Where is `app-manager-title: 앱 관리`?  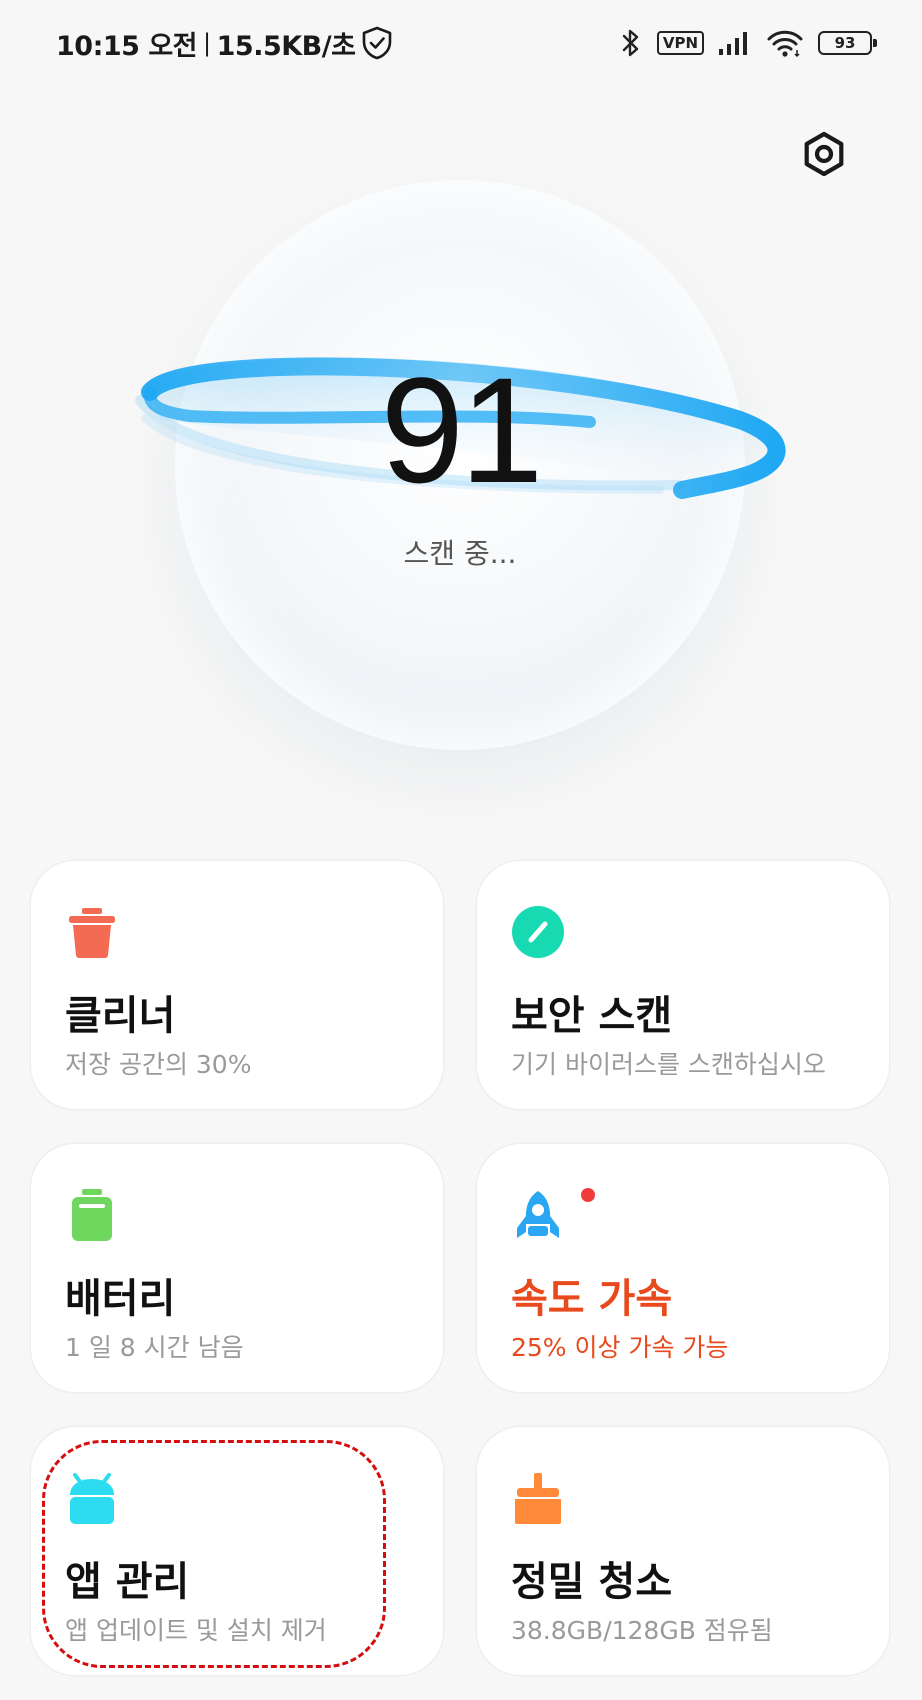 app-manager-title: 앱 관리 is located at coordinates (127, 1582).